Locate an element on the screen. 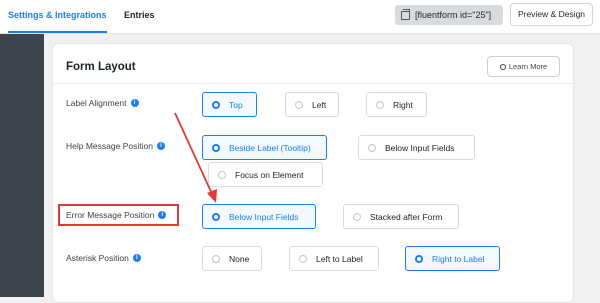 This screenshot has height=303, width=600. annotation-arrow is located at coordinates (195, 157).